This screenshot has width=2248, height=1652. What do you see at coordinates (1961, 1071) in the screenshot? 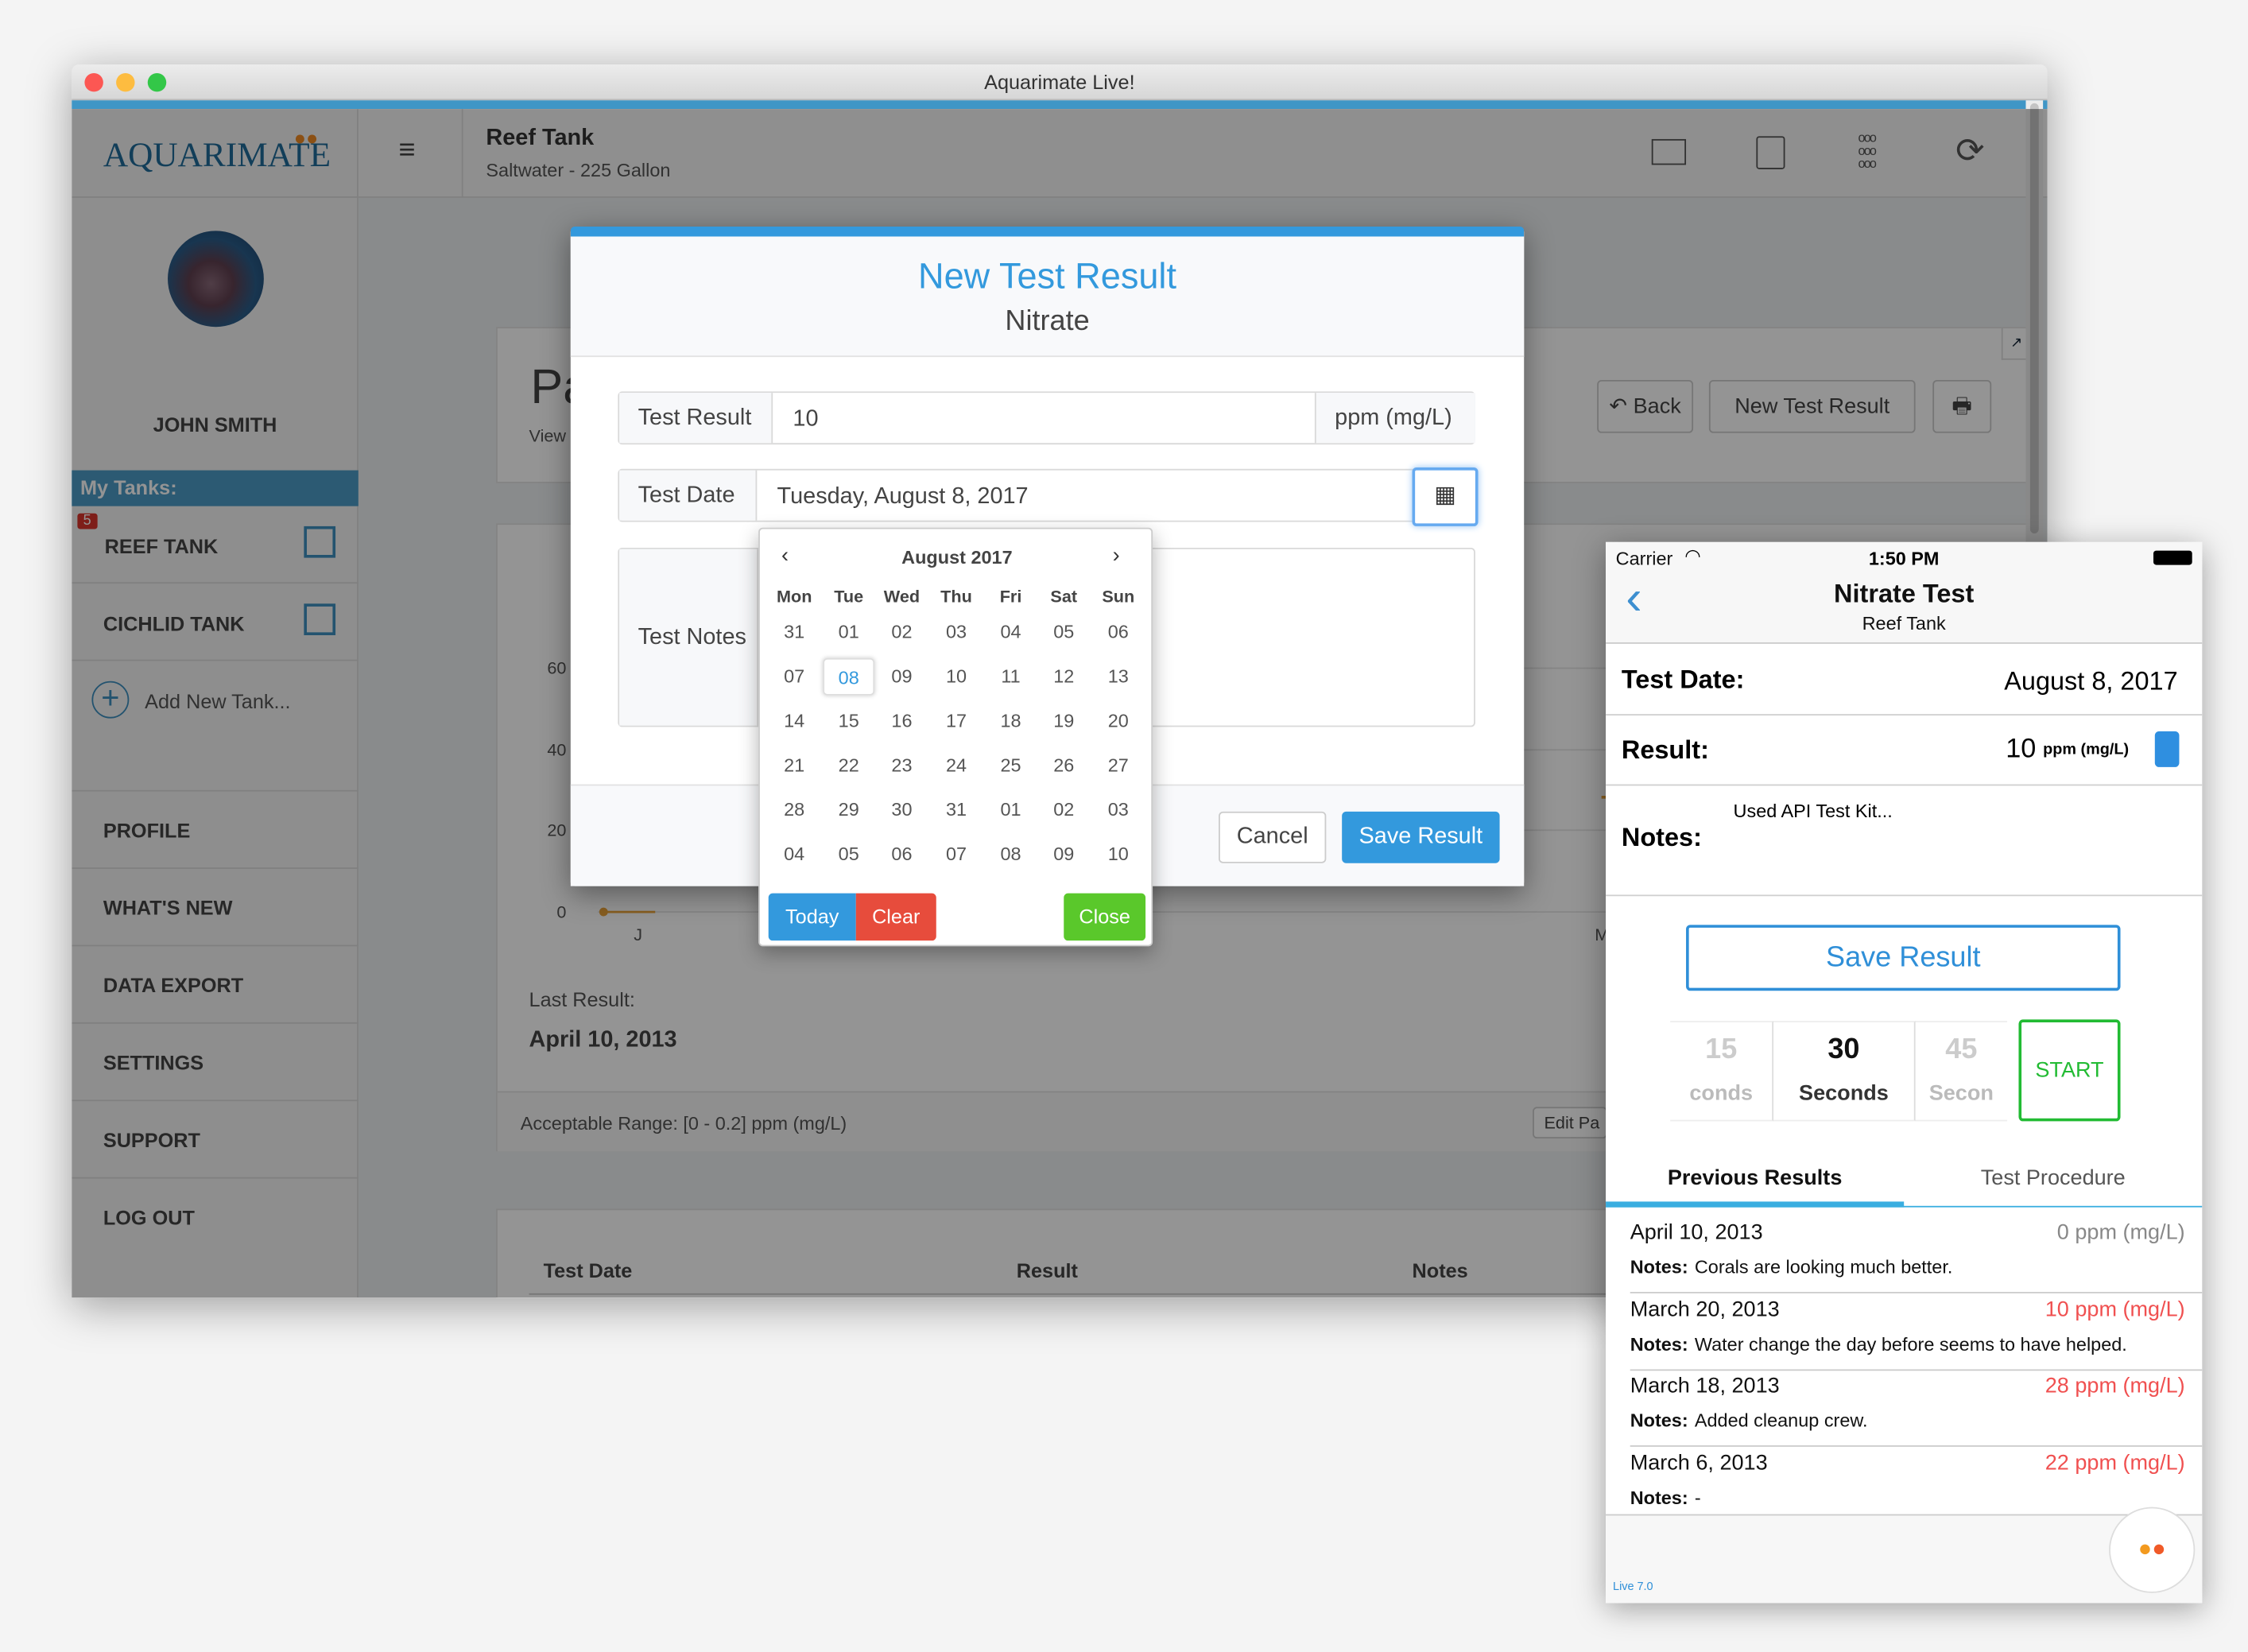
I see `timer-picker-column: 45 Secon` at bounding box center [1961, 1071].